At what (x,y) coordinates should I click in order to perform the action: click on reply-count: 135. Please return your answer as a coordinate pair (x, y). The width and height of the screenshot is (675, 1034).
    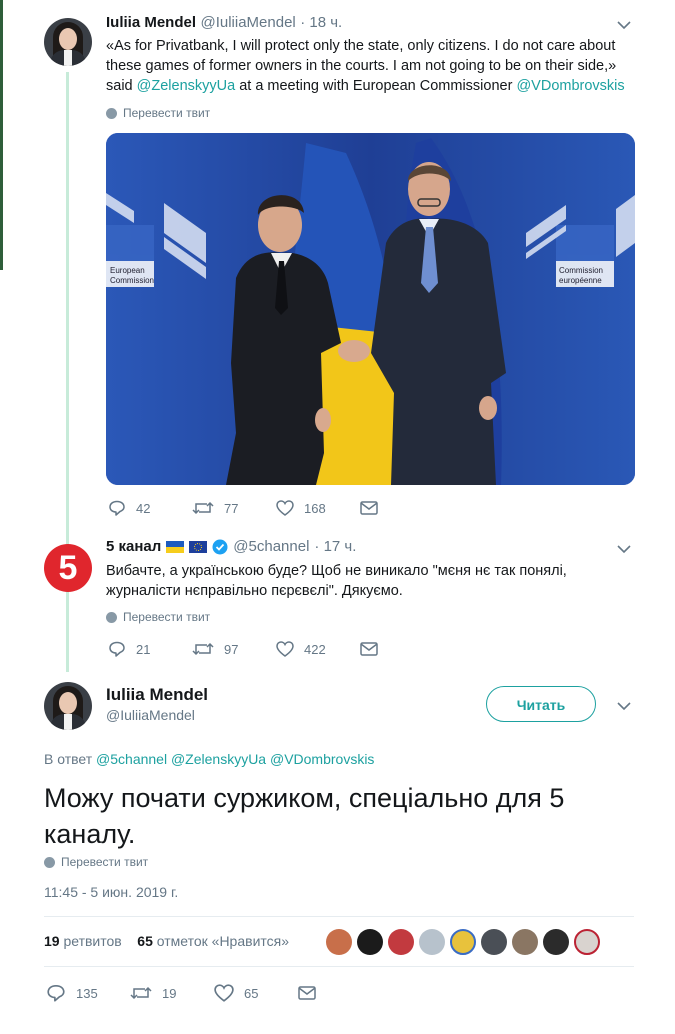
    Looking at the image, I should click on (87, 993).